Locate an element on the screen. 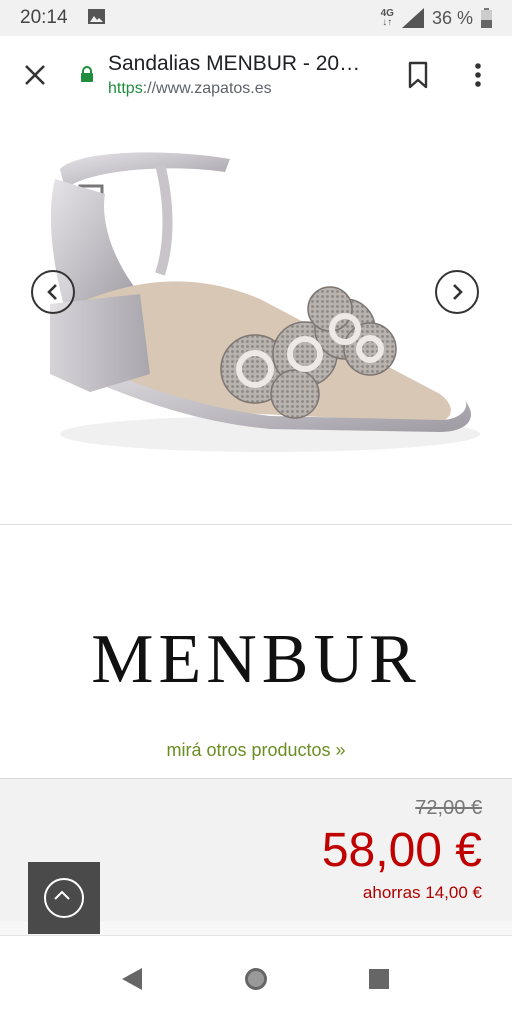 The height and width of the screenshot is (1024, 512). other-products-link: mirá otros productos » is located at coordinates (256, 750).